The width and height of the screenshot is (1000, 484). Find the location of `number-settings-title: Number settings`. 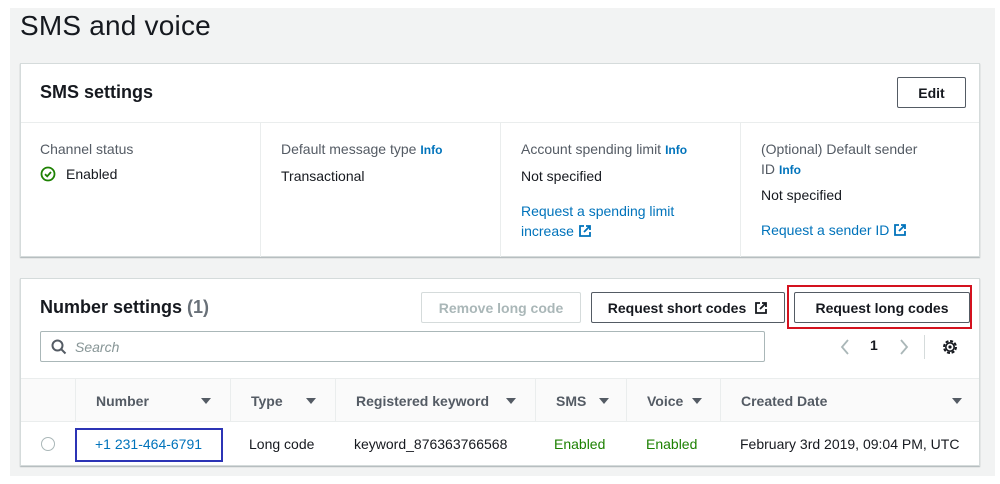

number-settings-title: Number settings is located at coordinates (111, 307).